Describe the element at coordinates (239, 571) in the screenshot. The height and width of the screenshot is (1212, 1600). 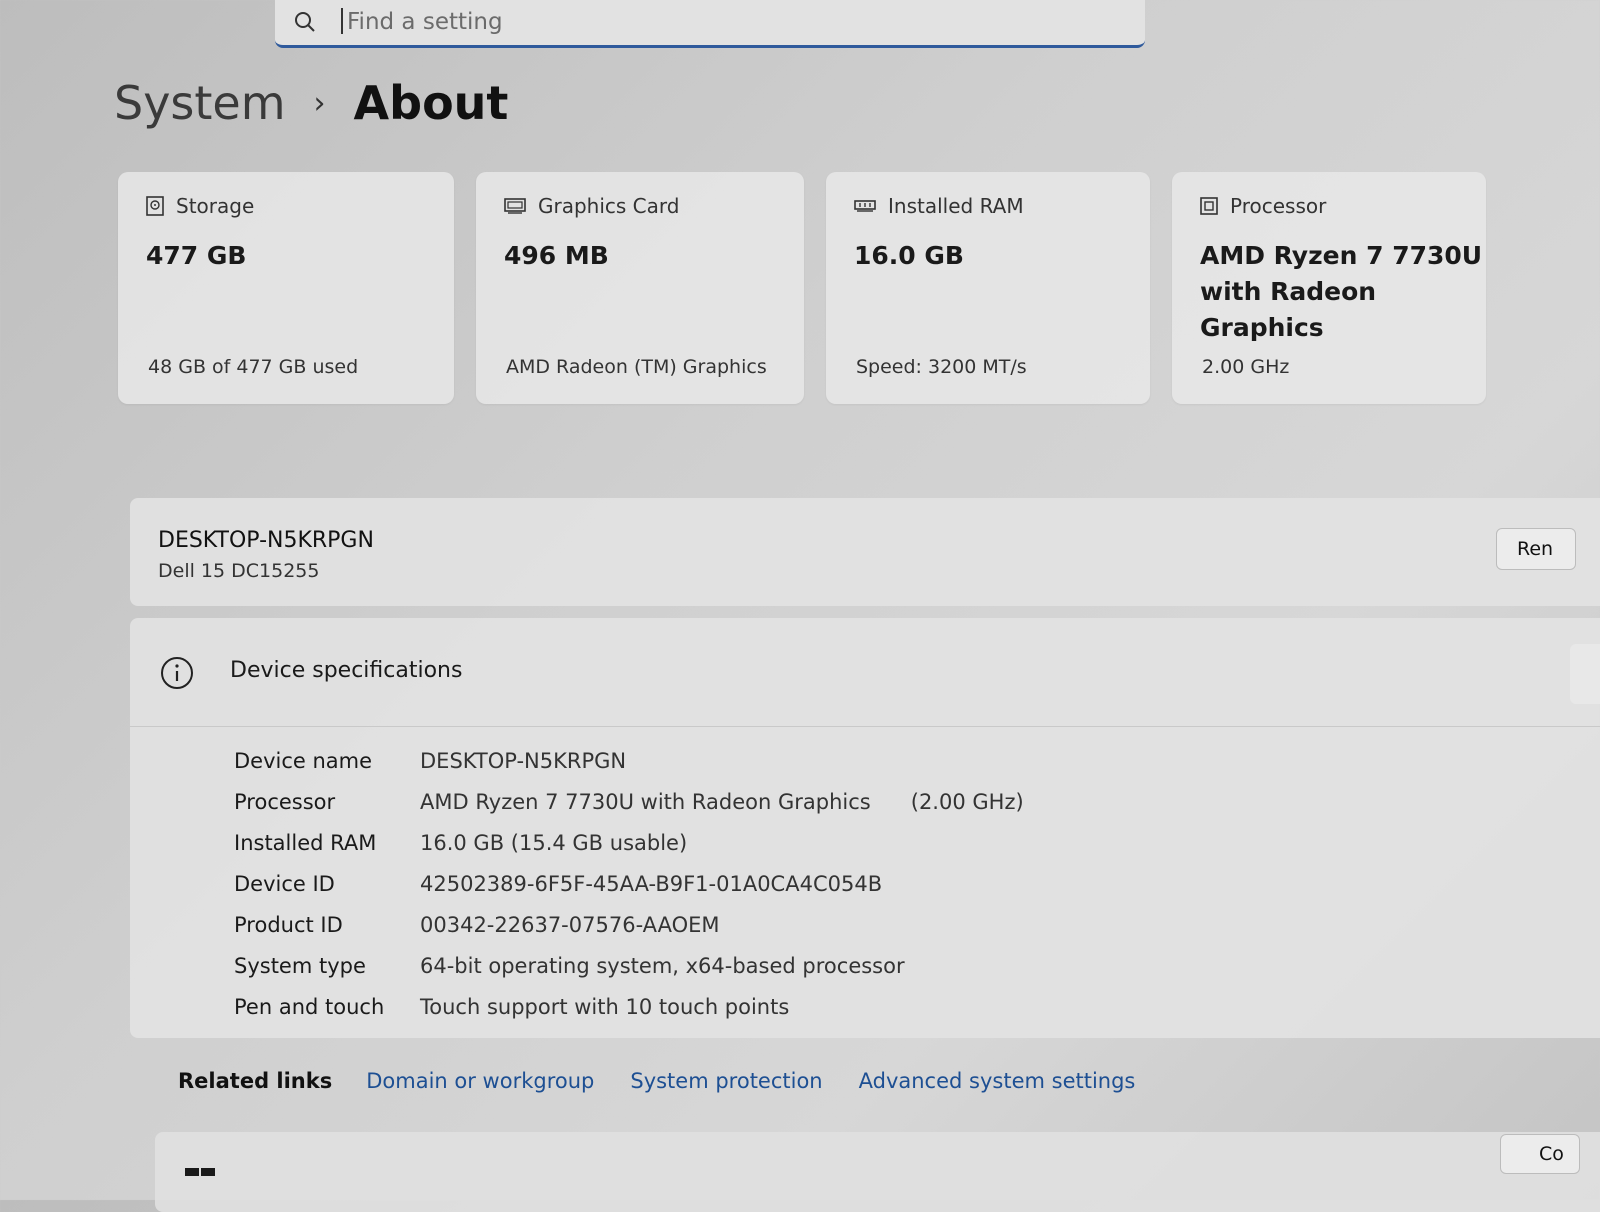
I see `device-model: Dell 15 DC15255` at that location.